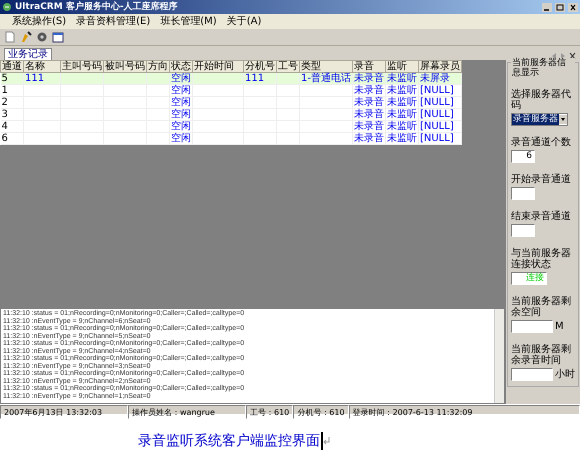 Image resolution: width=580 pixels, height=453 pixels. Describe the element at coordinates (541, 179) in the screenshot. I see `field-label: 开始录音通道` at that location.